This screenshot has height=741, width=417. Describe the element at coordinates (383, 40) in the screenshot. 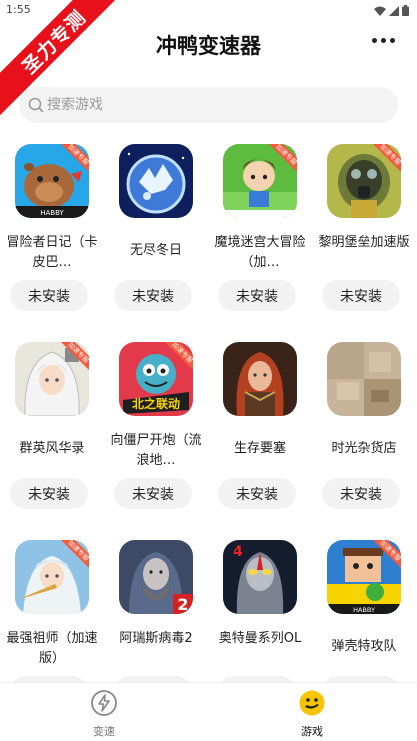

I see `more-options-button` at that location.